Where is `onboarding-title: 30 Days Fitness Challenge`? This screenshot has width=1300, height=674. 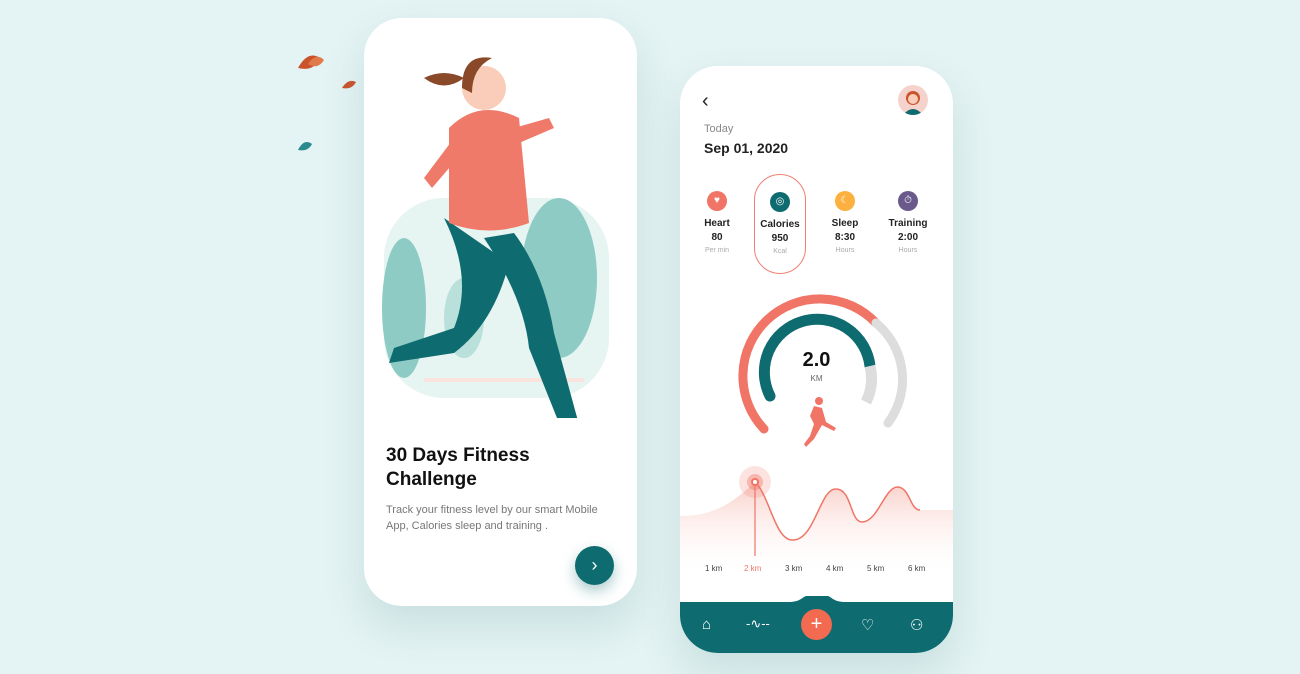 onboarding-title: 30 Days Fitness Challenge is located at coordinates (458, 467).